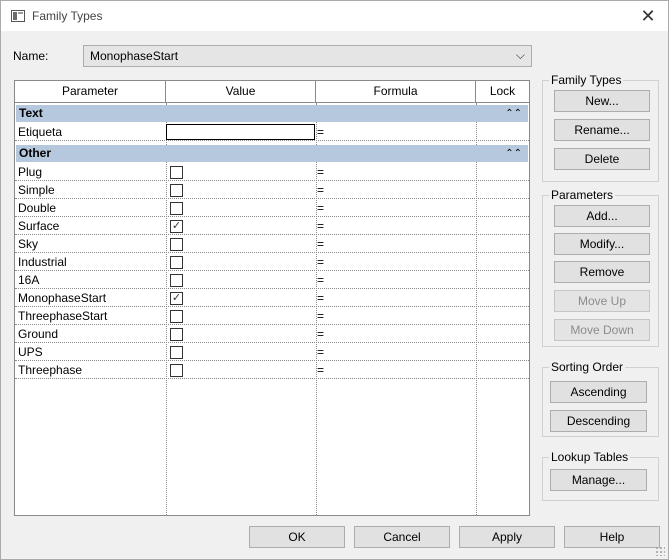  I want to click on parameter-name: MonophaseStart, so click(62, 298).